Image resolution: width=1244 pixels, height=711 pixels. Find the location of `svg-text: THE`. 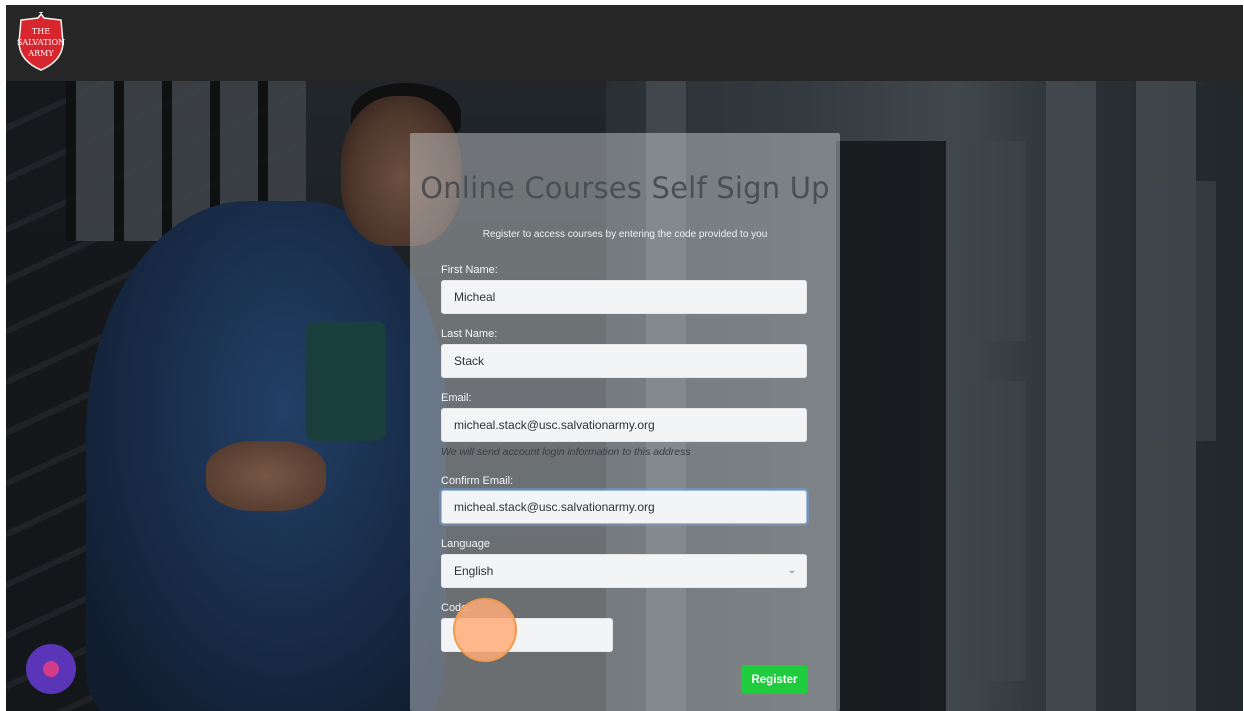

svg-text: THE is located at coordinates (41, 31).